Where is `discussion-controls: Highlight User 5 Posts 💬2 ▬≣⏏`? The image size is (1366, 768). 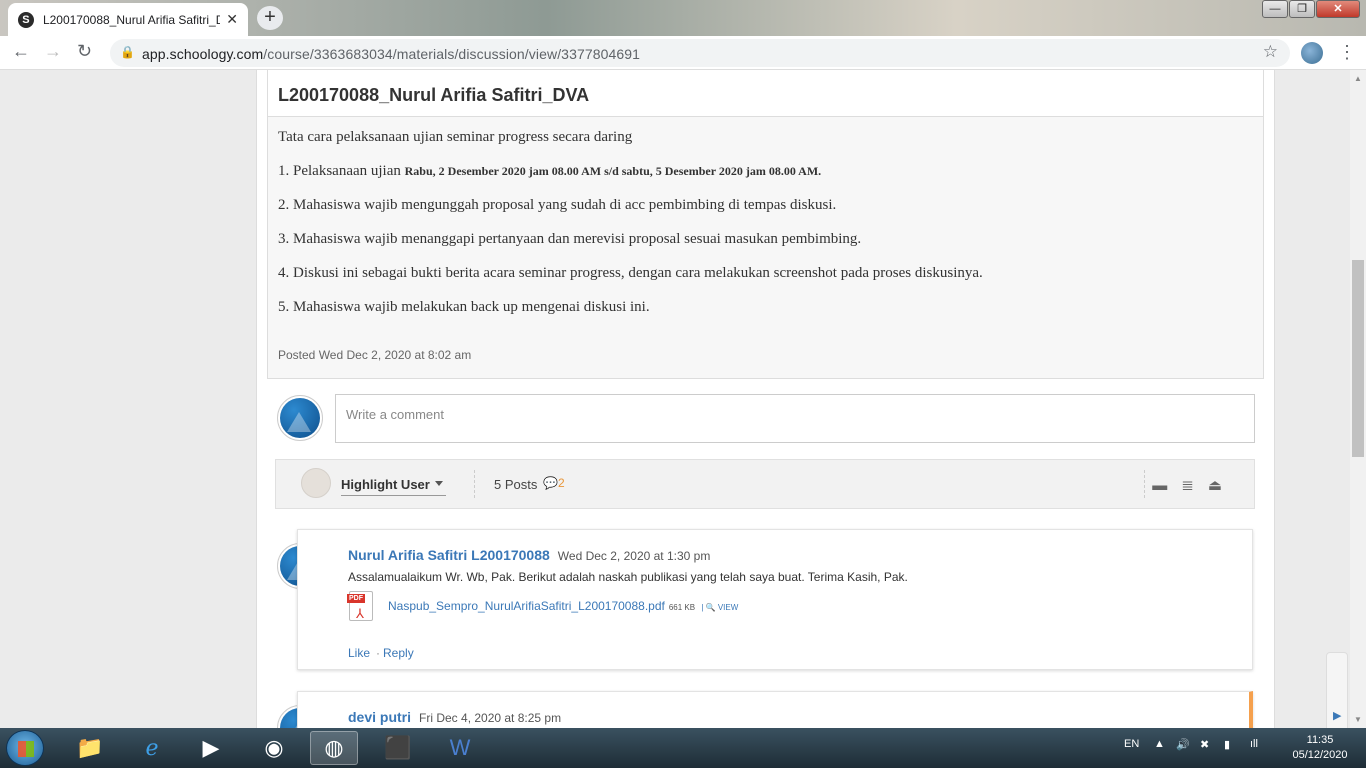 discussion-controls: Highlight User 5 Posts 💬2 ▬≣⏏ is located at coordinates (765, 484).